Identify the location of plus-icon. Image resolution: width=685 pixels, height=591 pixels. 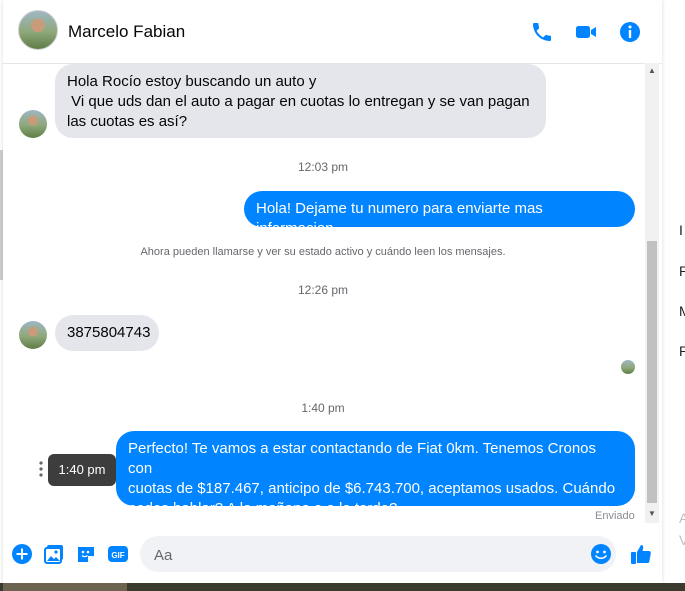
(22, 554).